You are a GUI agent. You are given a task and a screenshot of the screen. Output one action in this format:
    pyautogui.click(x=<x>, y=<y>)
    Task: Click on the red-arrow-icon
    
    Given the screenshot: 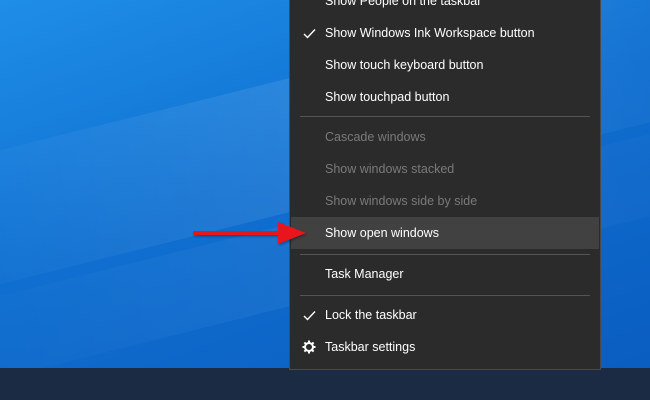 What is the action you would take?
    pyautogui.click(x=249, y=233)
    